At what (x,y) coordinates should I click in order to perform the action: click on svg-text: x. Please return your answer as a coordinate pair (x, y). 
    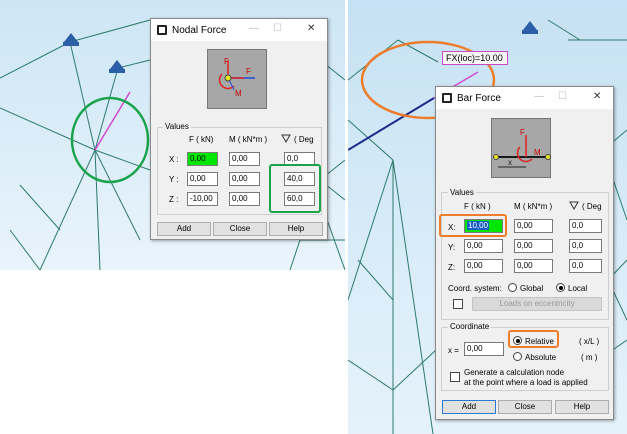
    Looking at the image, I should click on (510, 162).